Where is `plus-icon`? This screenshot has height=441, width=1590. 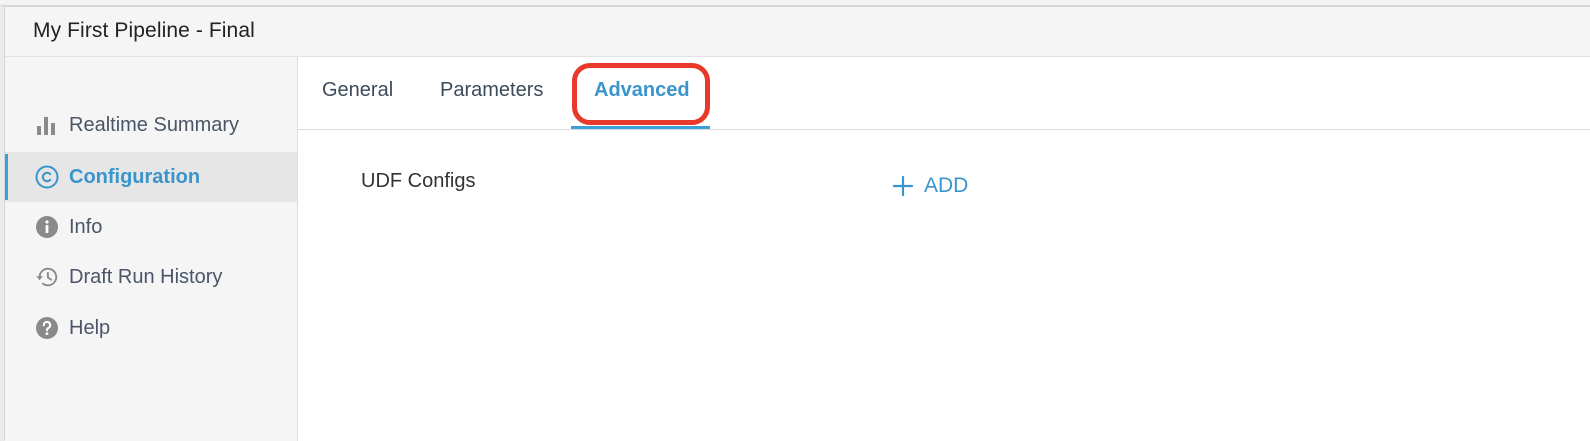 plus-icon is located at coordinates (903, 186).